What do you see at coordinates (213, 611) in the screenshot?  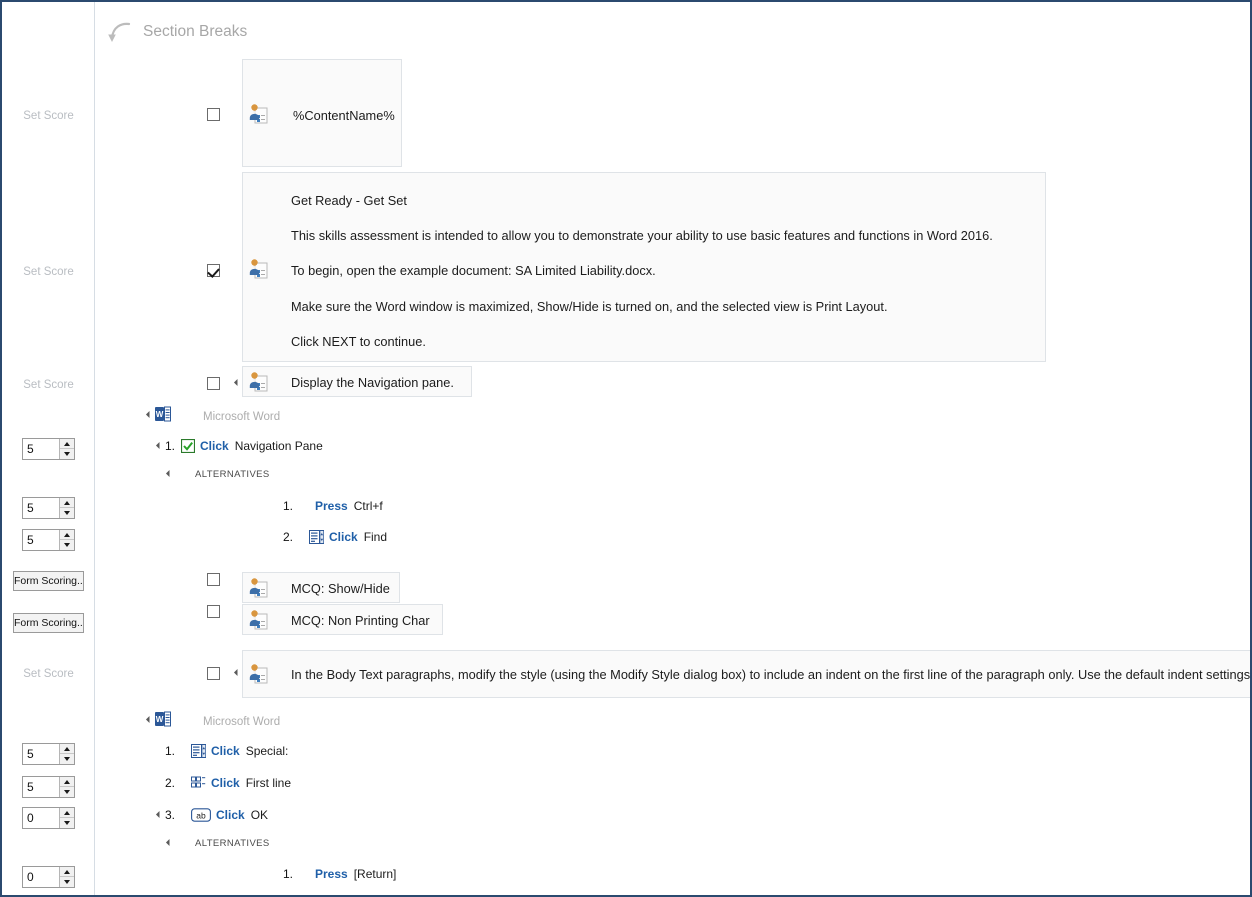 I see `item-checkbox-mcq-non-printing` at bounding box center [213, 611].